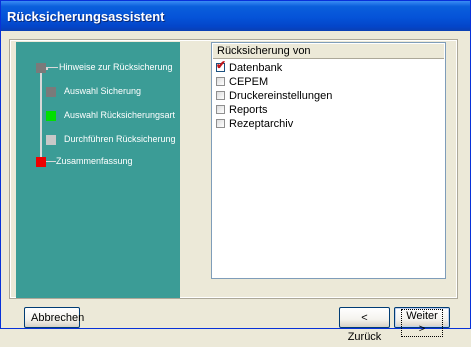 The height and width of the screenshot is (347, 471). I want to click on step-2-indicator, so click(51, 92).